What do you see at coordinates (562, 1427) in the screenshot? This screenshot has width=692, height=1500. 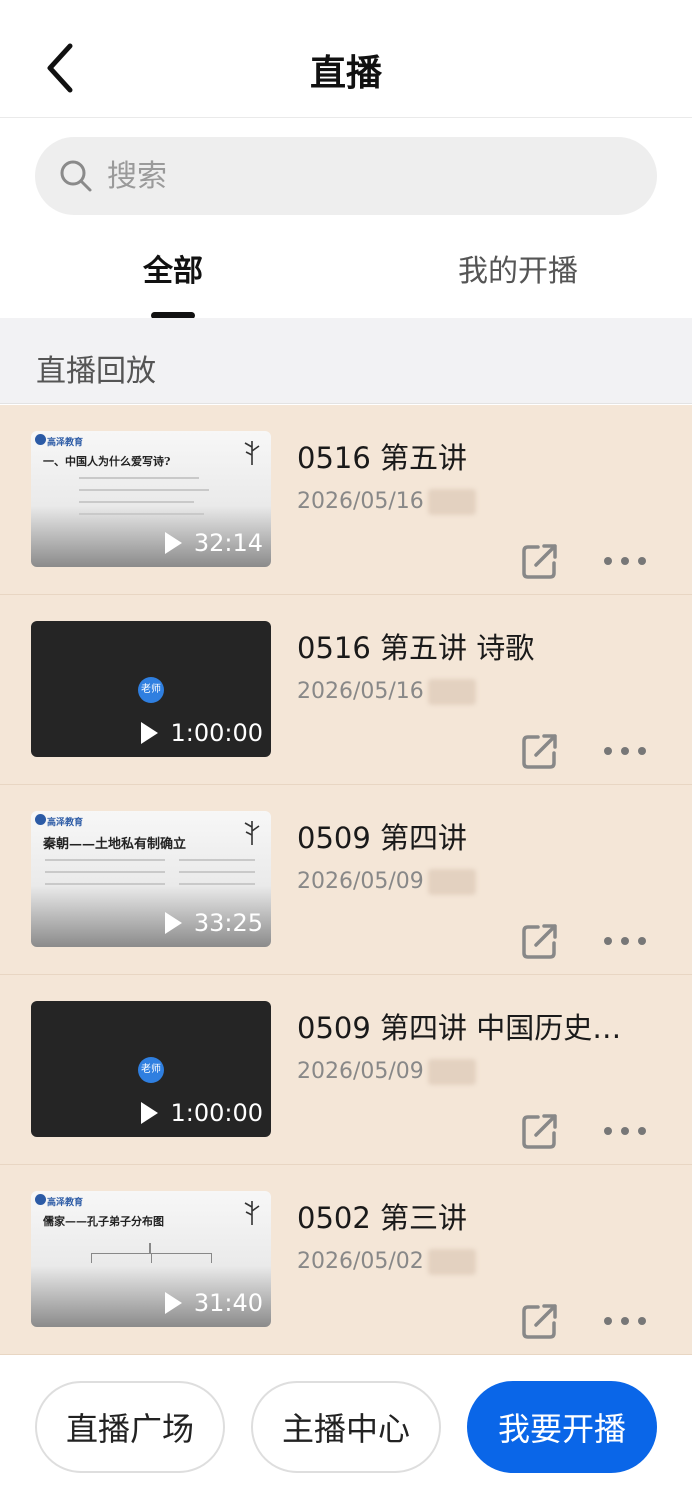 I see `start-live-button: 我要开播` at bounding box center [562, 1427].